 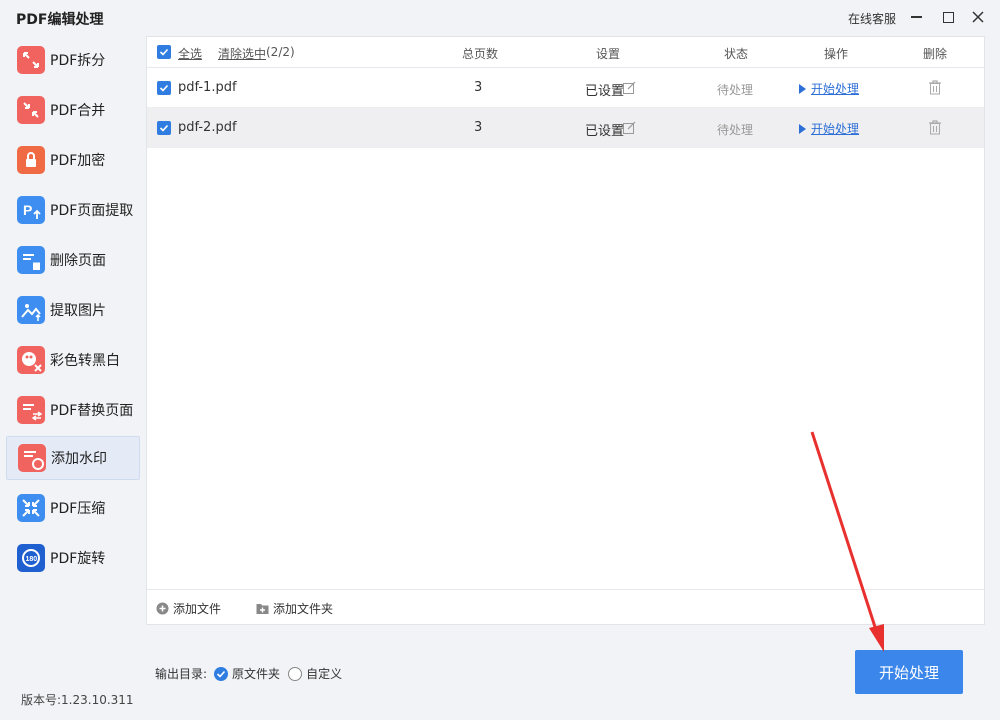 What do you see at coordinates (78, 161) in the screenshot?
I see `sidebar-item-label: PDF加密` at bounding box center [78, 161].